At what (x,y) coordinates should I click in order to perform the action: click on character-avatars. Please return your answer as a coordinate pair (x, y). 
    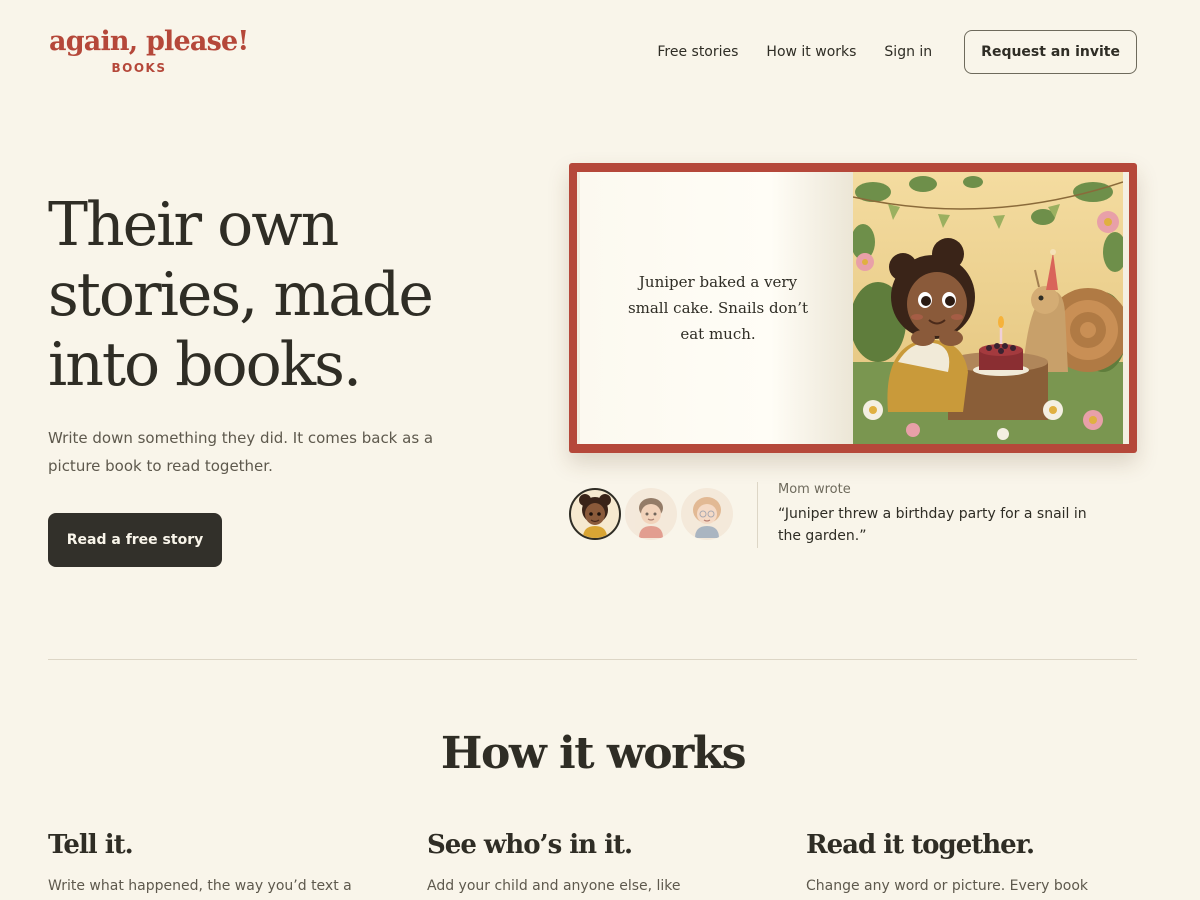
    Looking at the image, I should click on (653, 514).